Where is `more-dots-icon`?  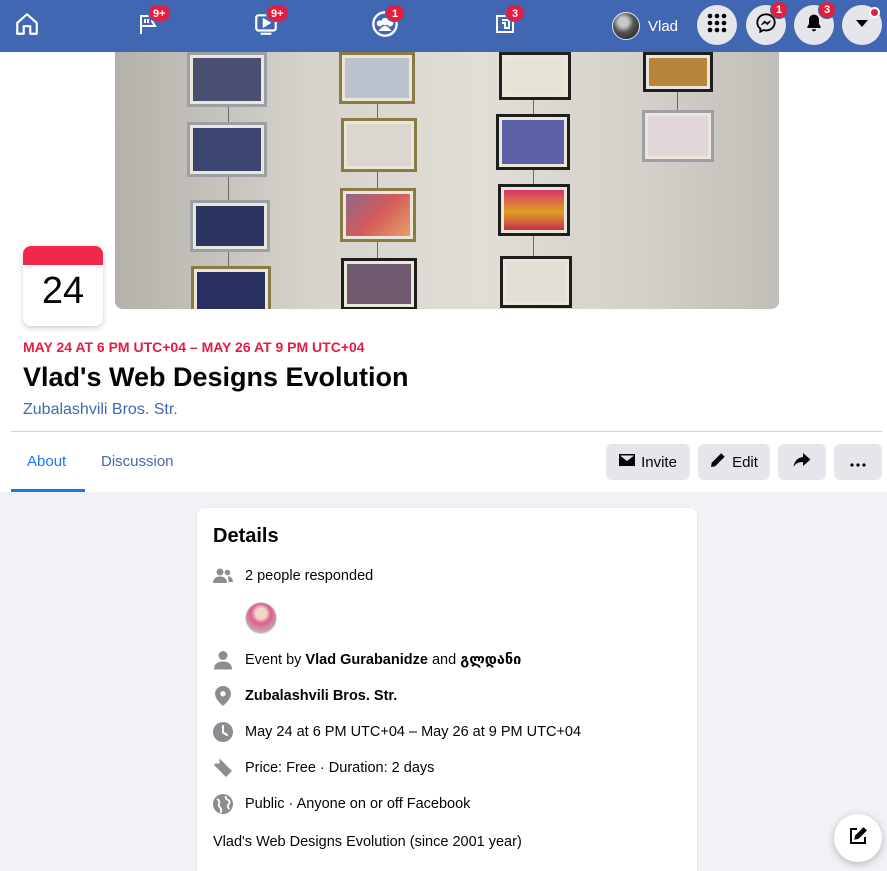
more-dots-icon is located at coordinates (858, 462).